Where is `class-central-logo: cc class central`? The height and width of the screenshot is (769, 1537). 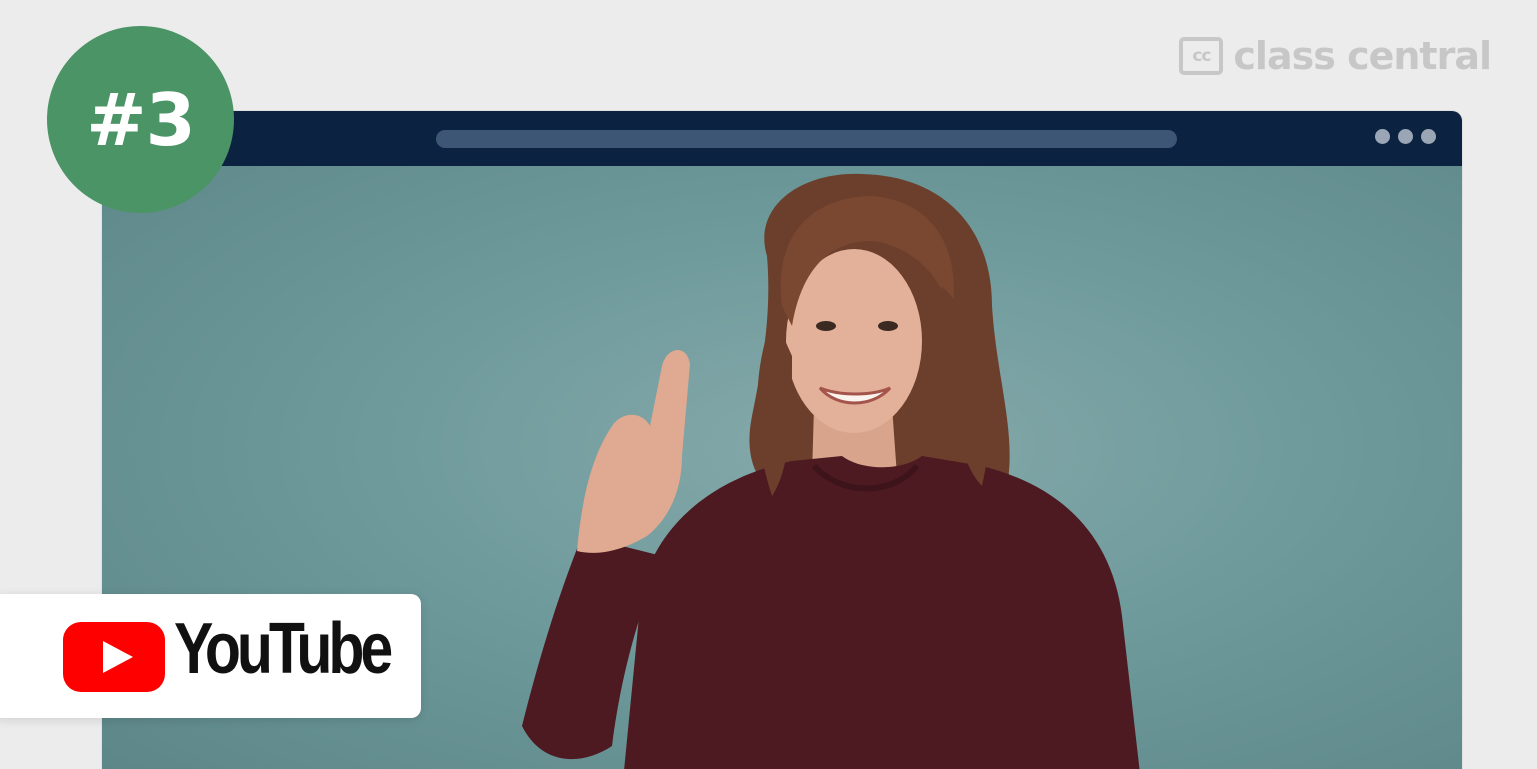 class-central-logo: cc class central is located at coordinates (1335, 56).